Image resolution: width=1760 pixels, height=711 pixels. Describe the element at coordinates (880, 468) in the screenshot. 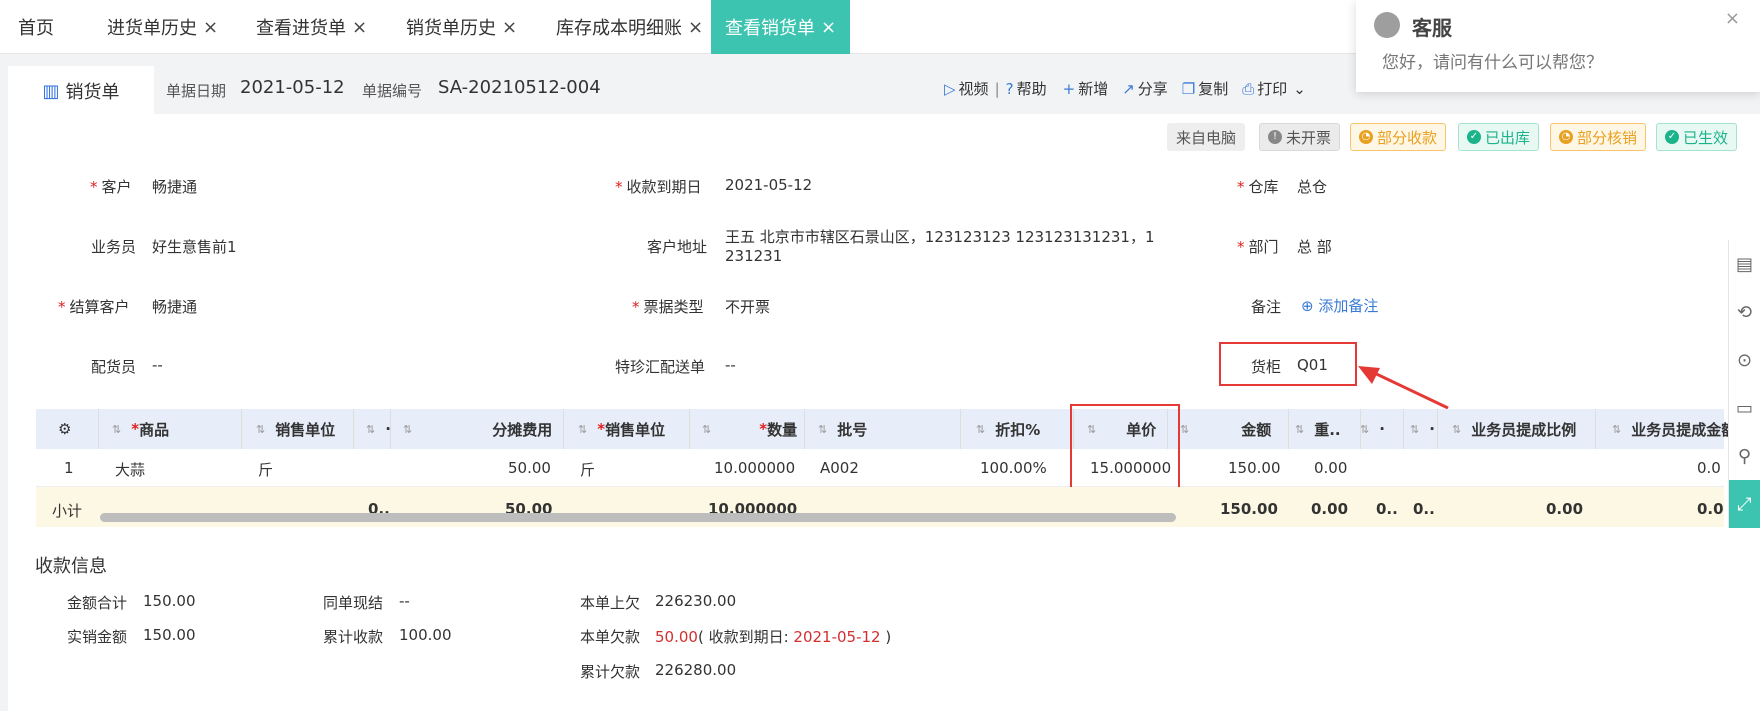

I see `table-row` at that location.